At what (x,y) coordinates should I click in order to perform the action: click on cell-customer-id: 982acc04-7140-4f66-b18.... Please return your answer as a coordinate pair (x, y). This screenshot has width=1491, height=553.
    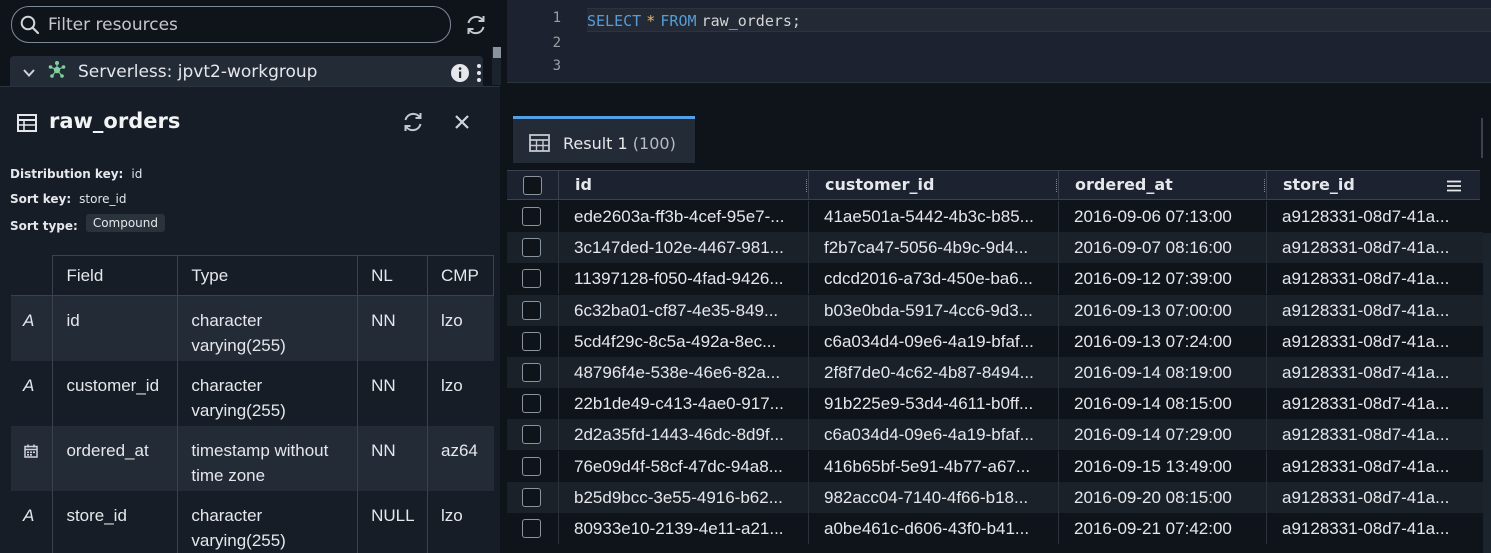
    Looking at the image, I should click on (933, 497).